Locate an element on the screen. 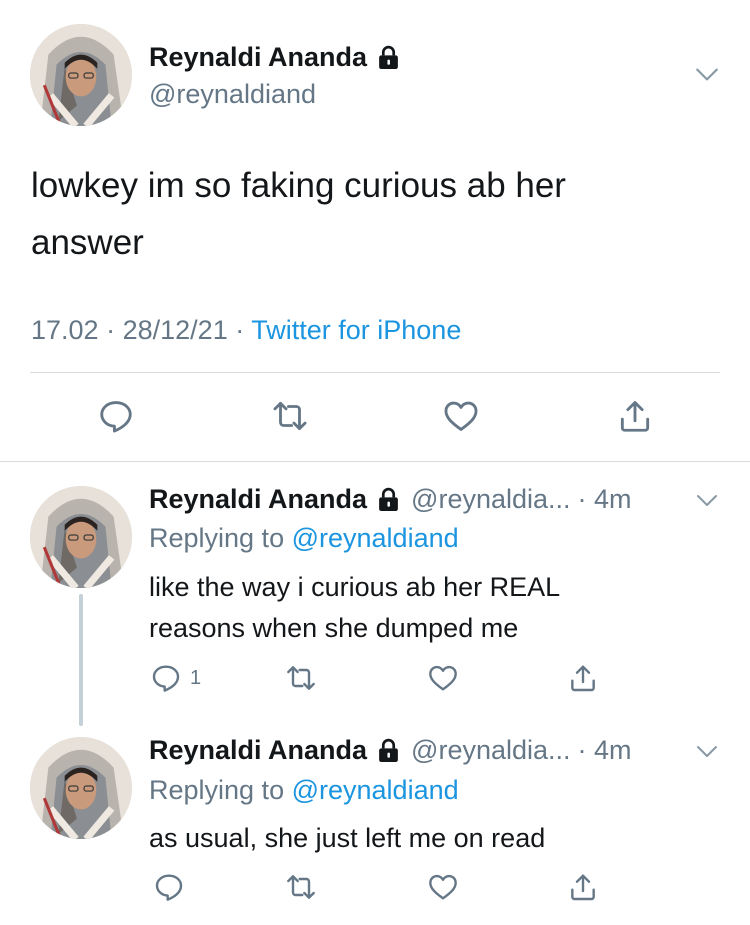 Image resolution: width=750 pixels, height=925 pixels. reply-text: as usual, she just left me on read is located at coordinates (347, 838).